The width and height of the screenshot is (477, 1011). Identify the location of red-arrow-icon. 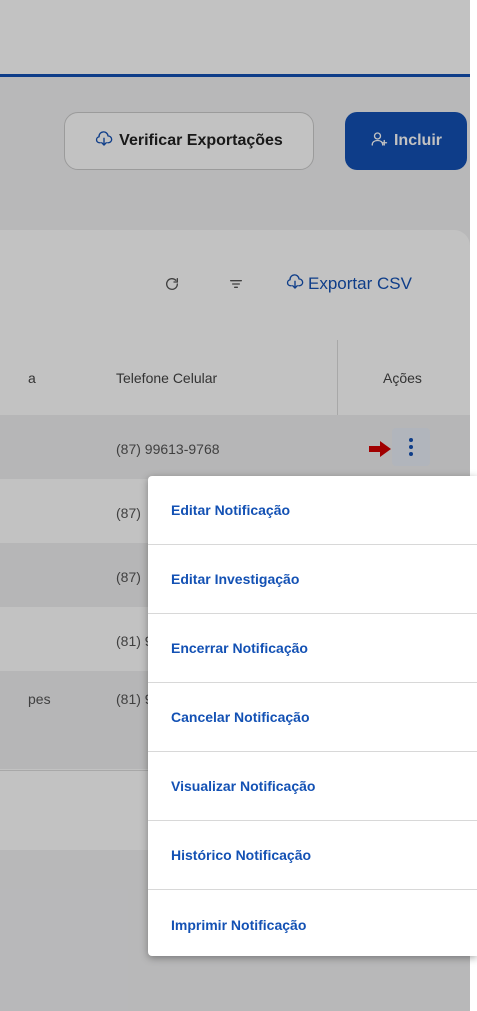
(380, 449).